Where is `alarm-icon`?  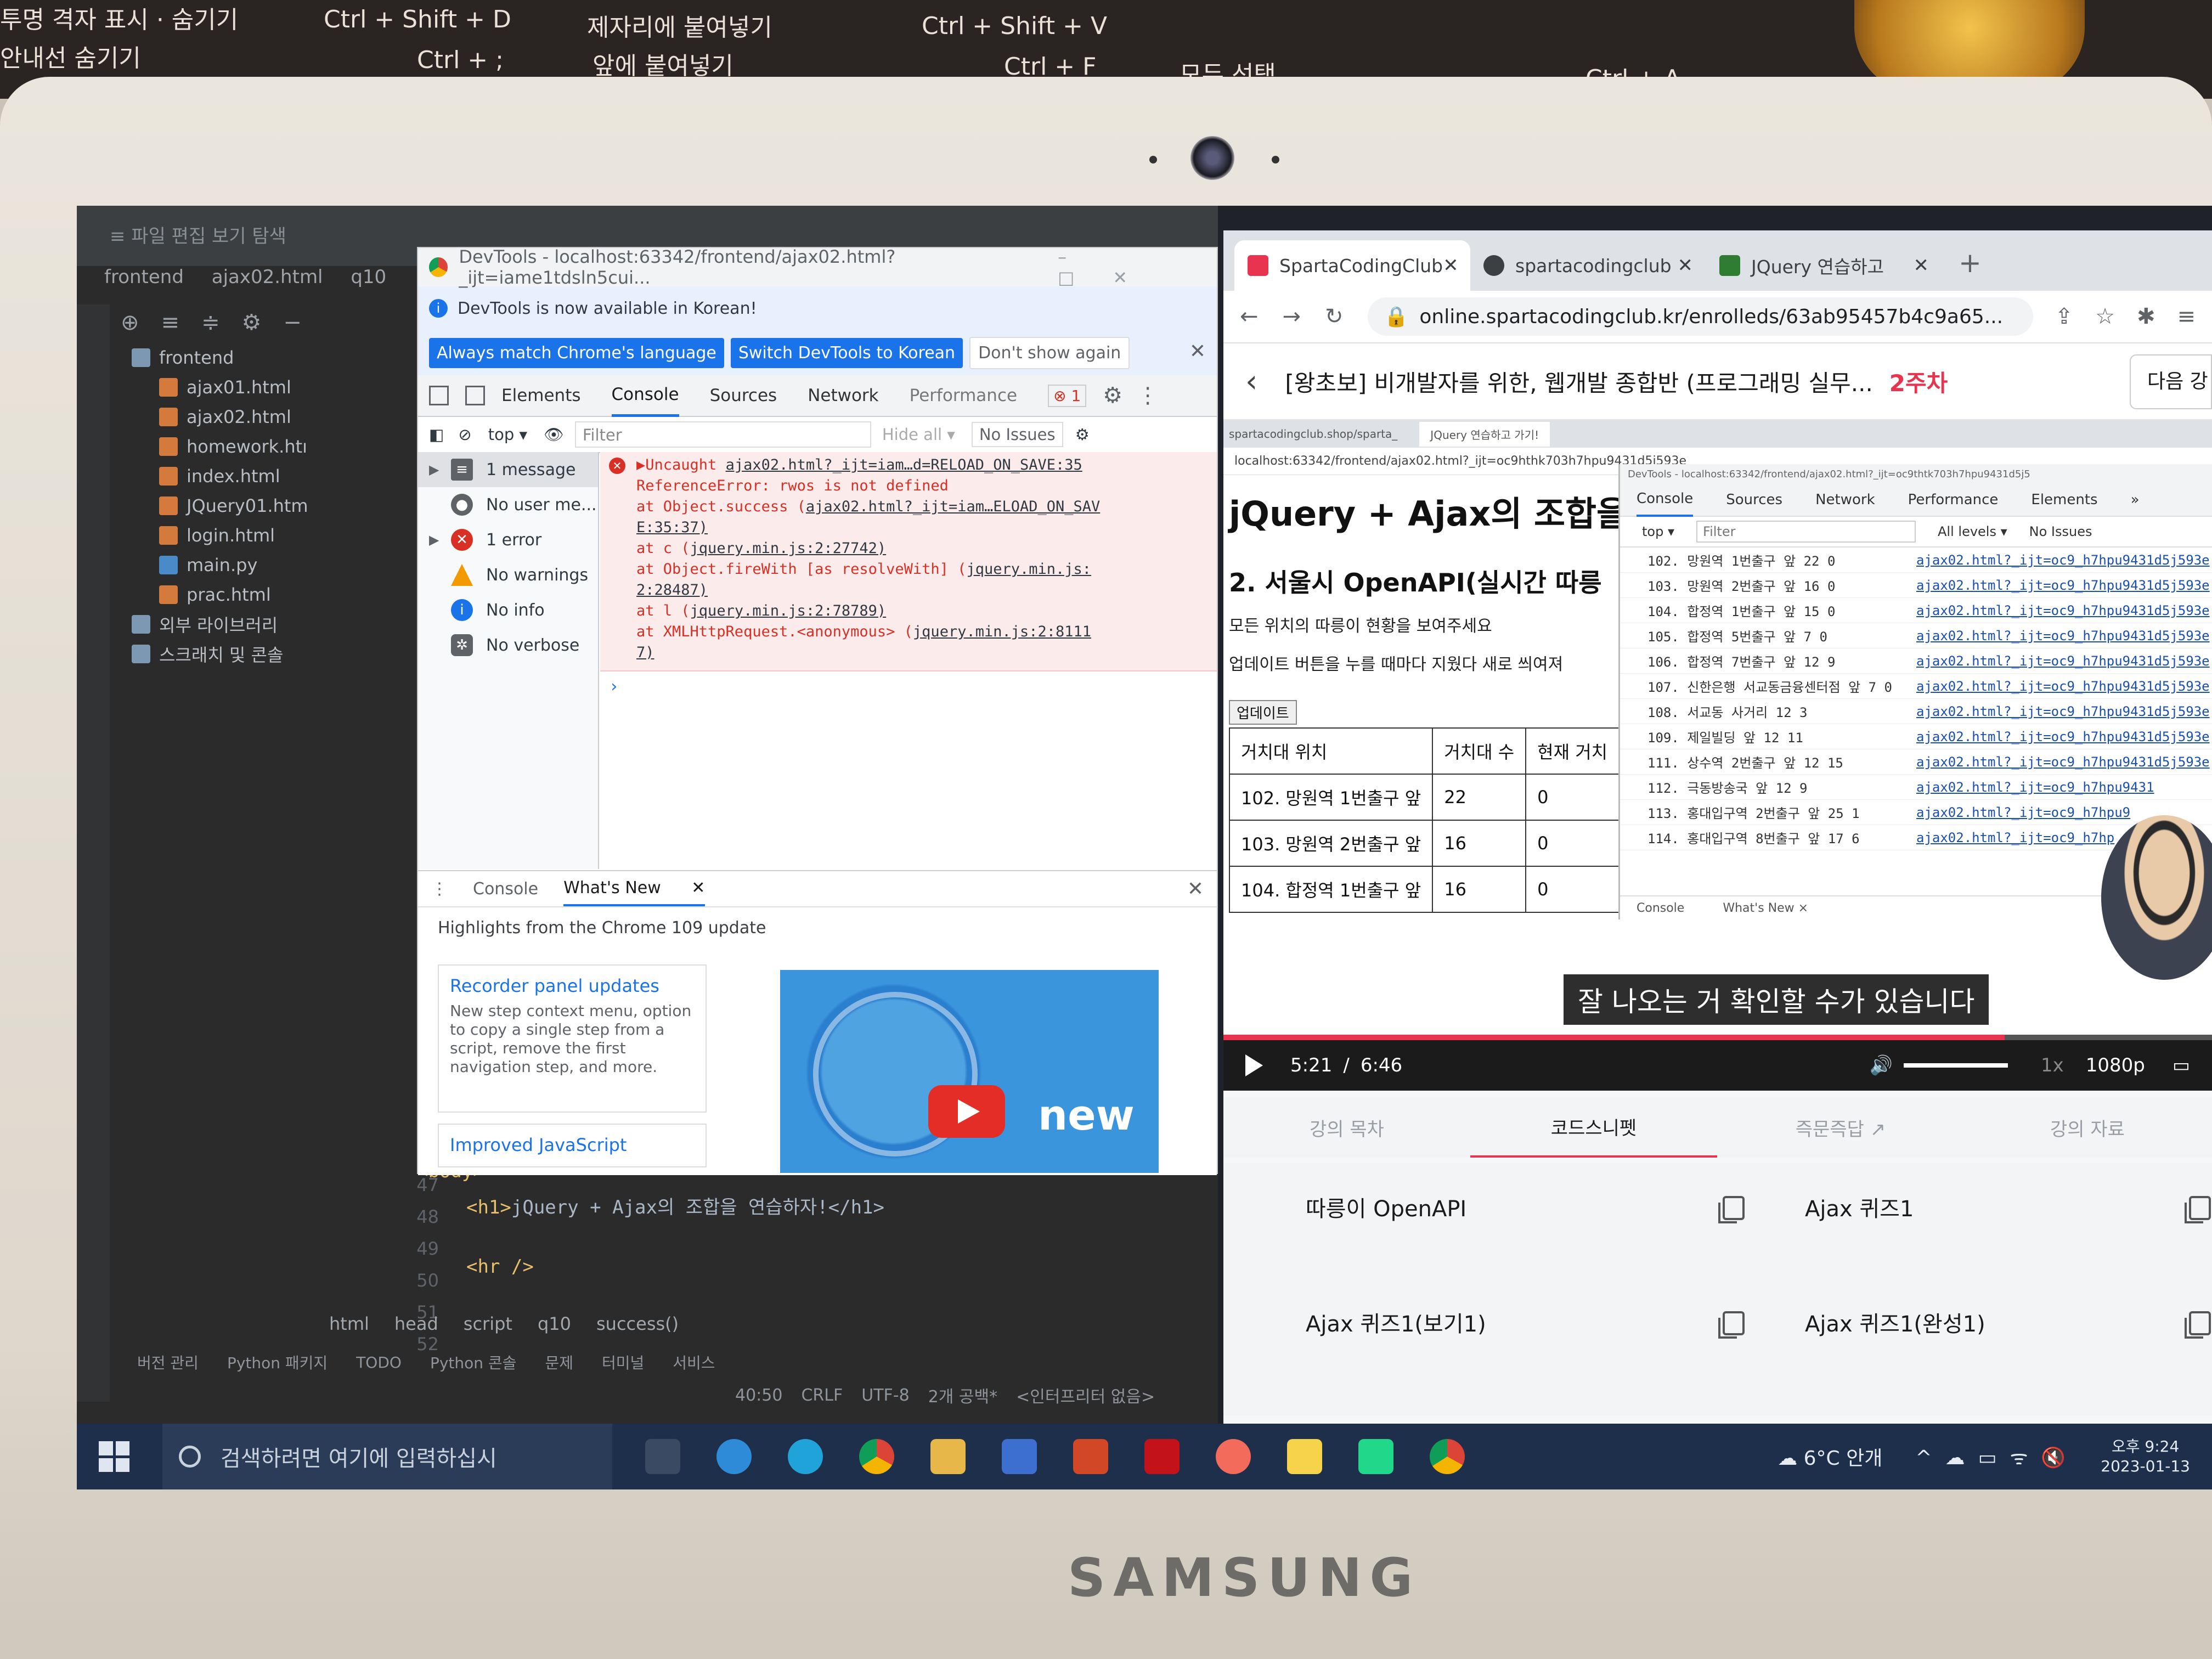 alarm-icon is located at coordinates (1233, 1456).